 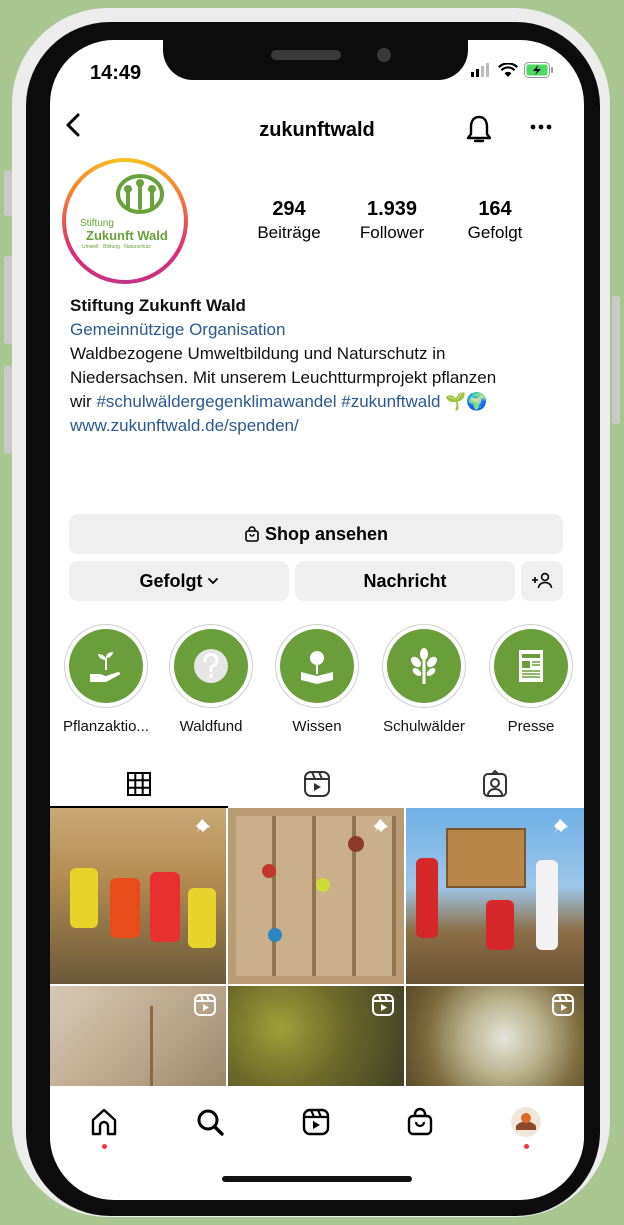 I want to click on volume-up-button, so click(x=8, y=300).